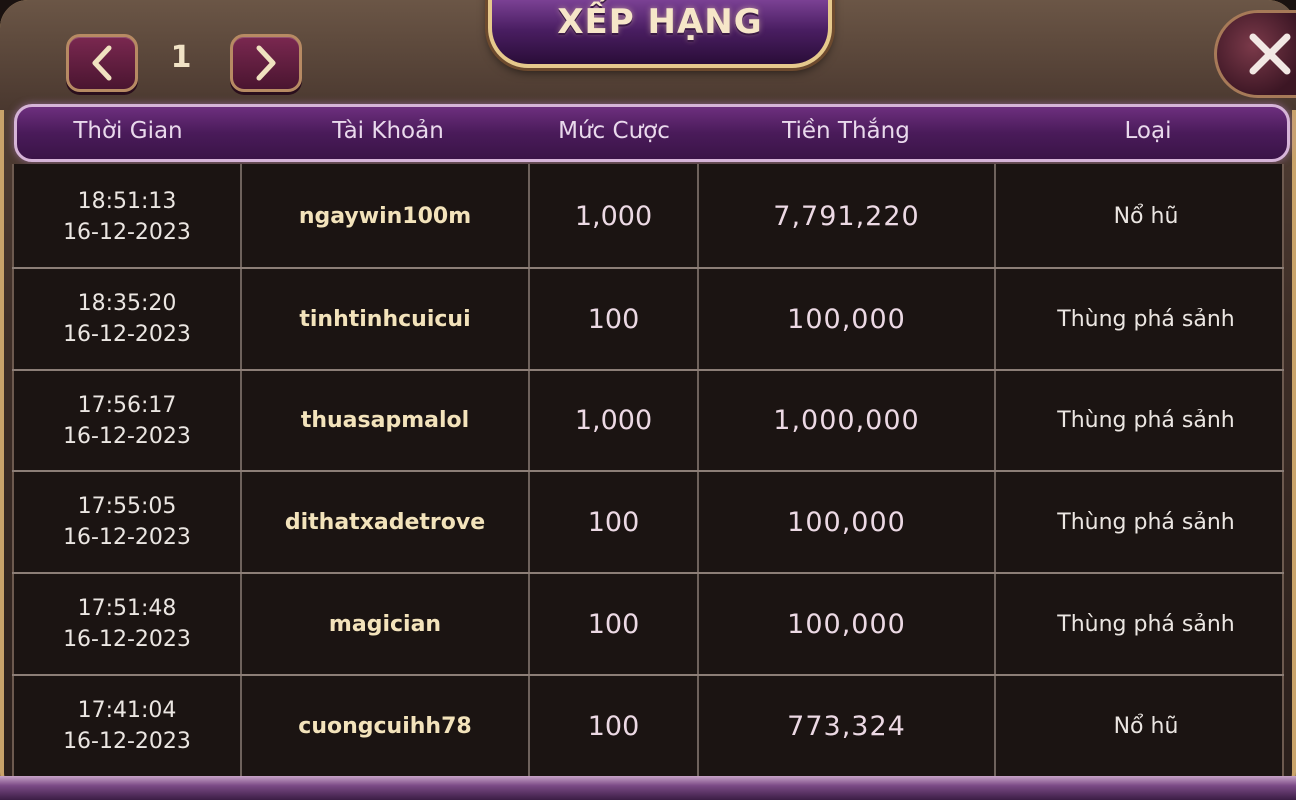  What do you see at coordinates (846, 726) in the screenshot?
I see `row-win: 773,324` at bounding box center [846, 726].